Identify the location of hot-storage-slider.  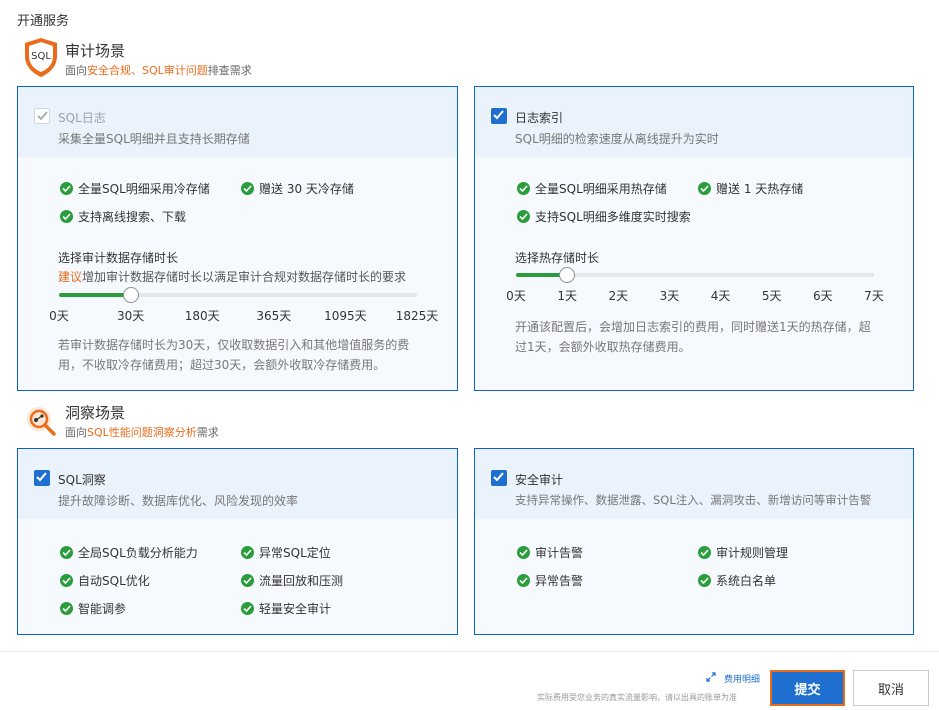
(695, 275).